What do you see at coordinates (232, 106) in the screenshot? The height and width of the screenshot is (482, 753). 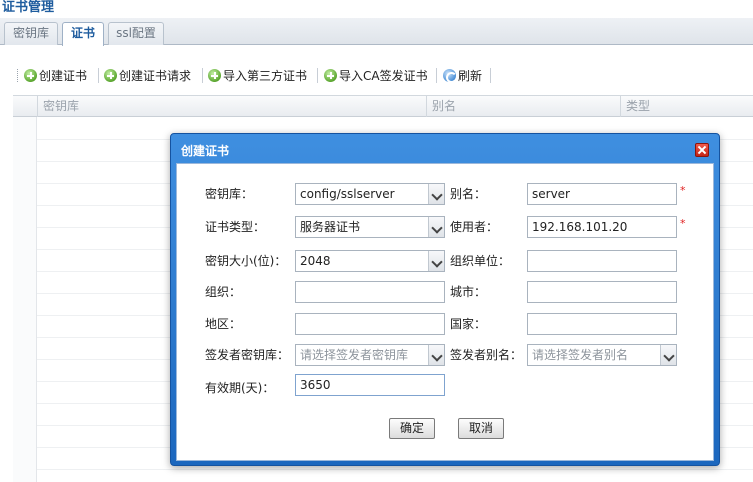 I see `column-header-keystore: 密钥库` at bounding box center [232, 106].